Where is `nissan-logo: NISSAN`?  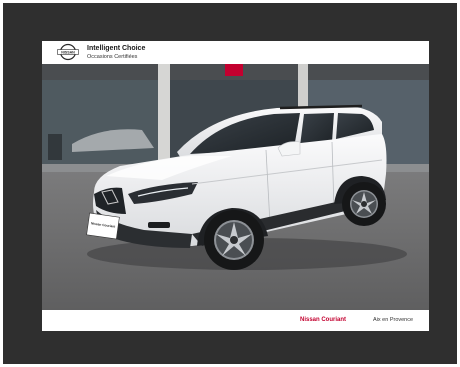
nissan-logo: NISSAN is located at coordinates (68, 52).